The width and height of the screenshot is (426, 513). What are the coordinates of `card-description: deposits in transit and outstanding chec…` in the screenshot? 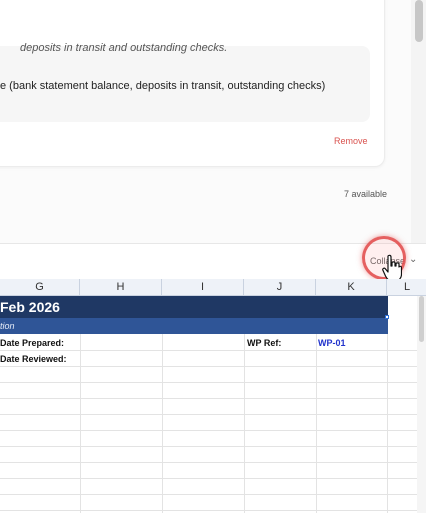 It's located at (124, 48).